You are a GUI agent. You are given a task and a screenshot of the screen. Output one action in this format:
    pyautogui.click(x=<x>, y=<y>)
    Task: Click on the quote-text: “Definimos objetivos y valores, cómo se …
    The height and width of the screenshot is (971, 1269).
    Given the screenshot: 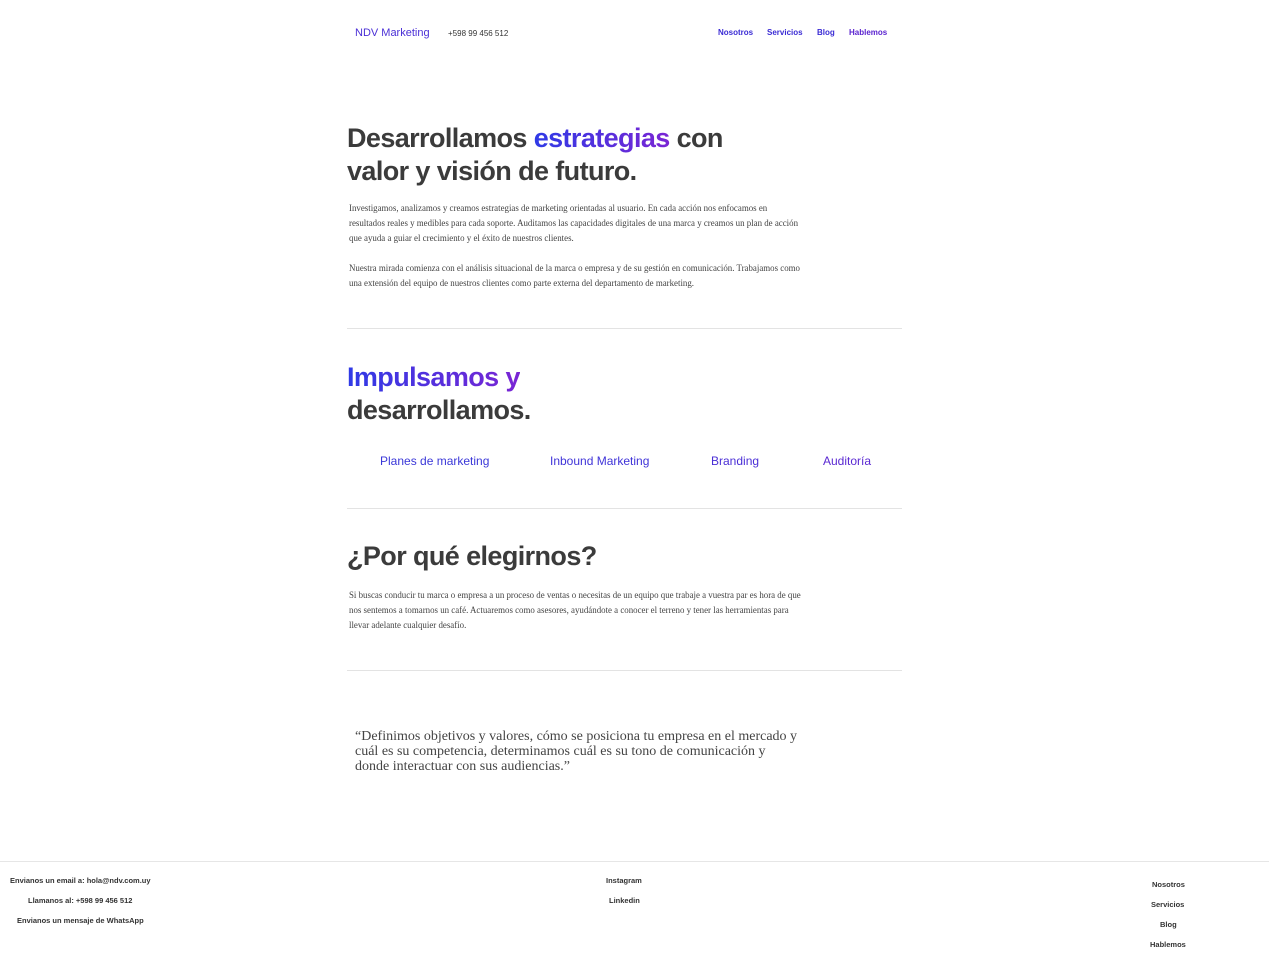 What is the action you would take?
    pyautogui.click(x=576, y=751)
    